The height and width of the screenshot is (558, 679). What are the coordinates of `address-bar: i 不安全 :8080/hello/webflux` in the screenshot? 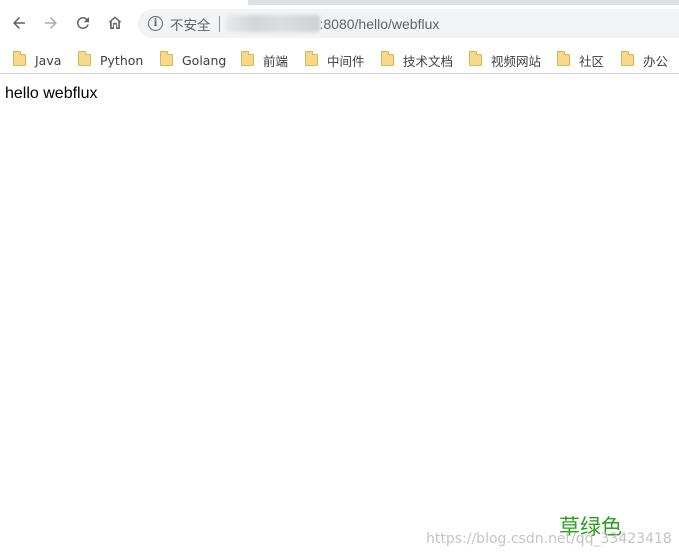 It's located at (408, 23).